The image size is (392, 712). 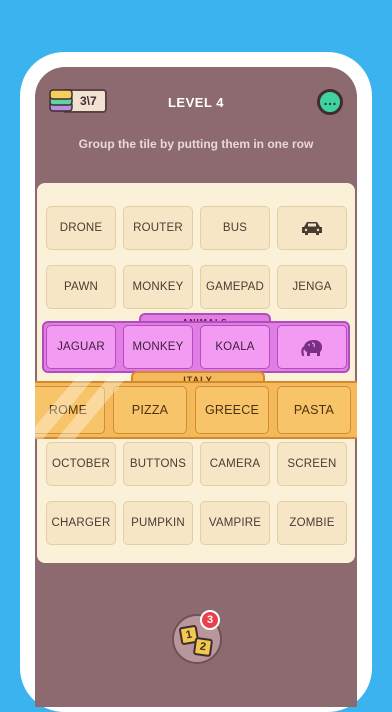 I want to click on layers-icon, so click(x=61, y=100).